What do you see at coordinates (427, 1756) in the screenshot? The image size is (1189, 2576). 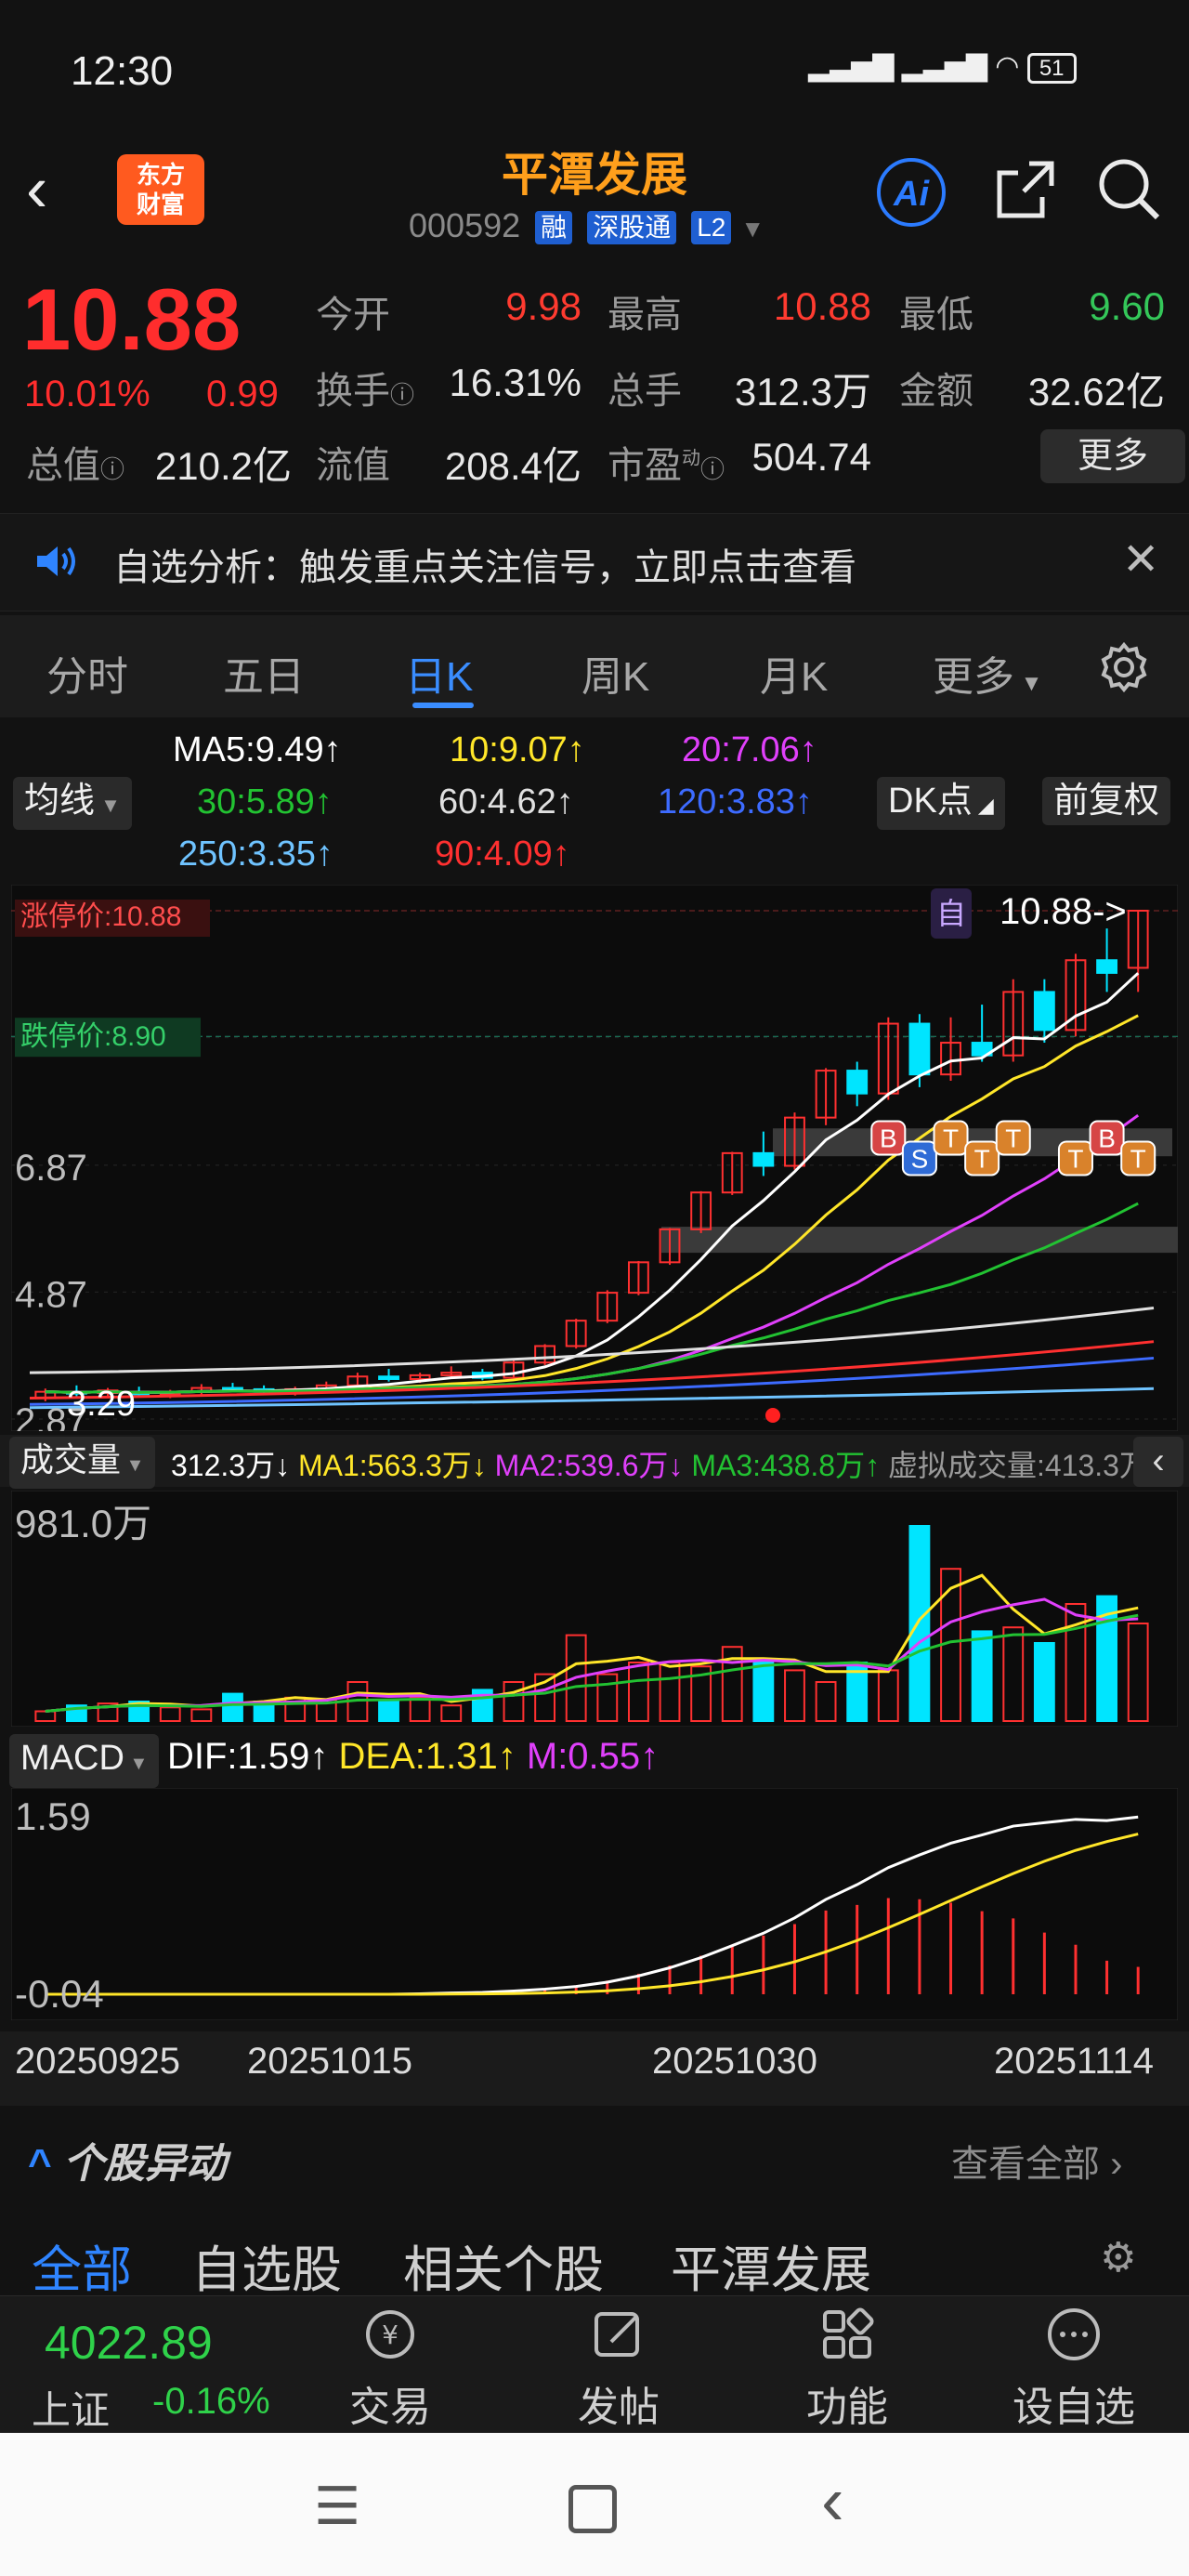 I see `macd-dea: DEA:1.31↑` at bounding box center [427, 1756].